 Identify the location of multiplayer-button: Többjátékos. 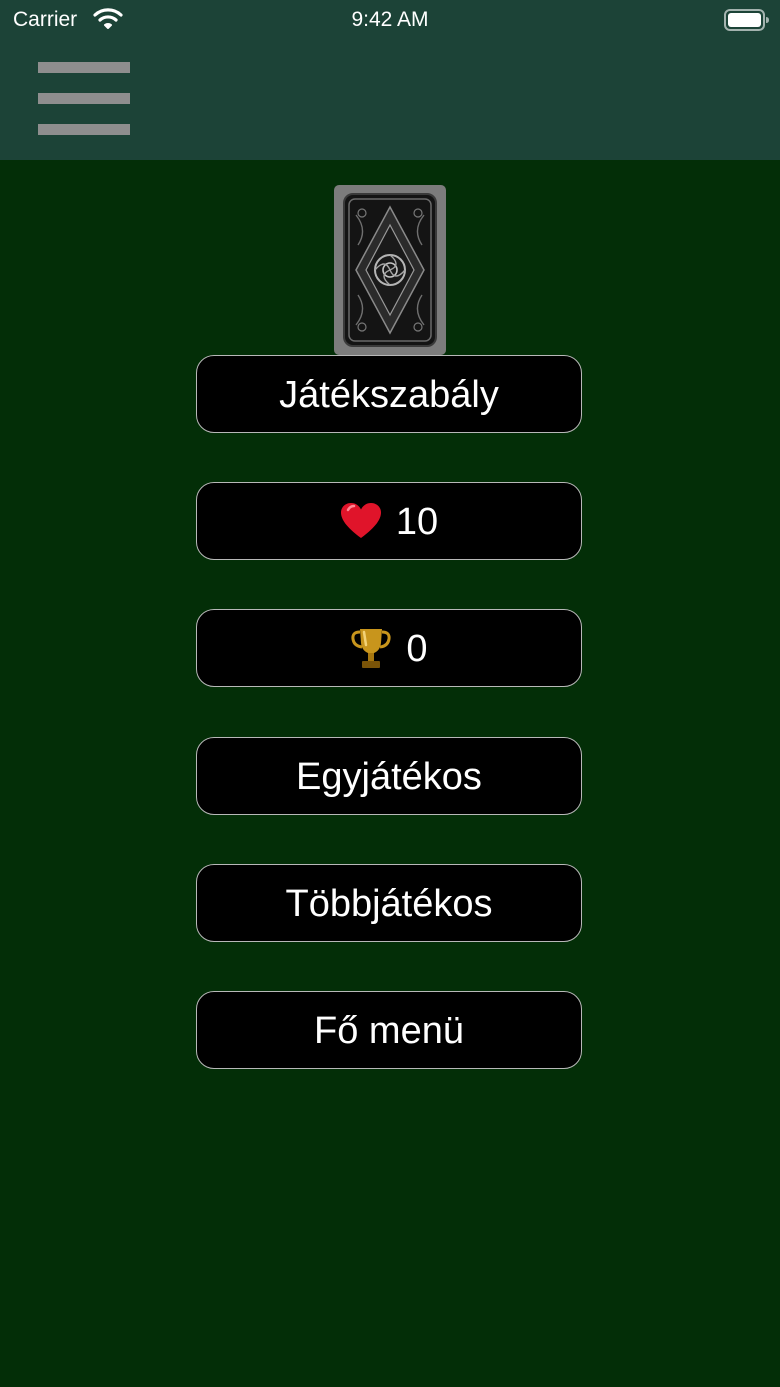
(389, 903).